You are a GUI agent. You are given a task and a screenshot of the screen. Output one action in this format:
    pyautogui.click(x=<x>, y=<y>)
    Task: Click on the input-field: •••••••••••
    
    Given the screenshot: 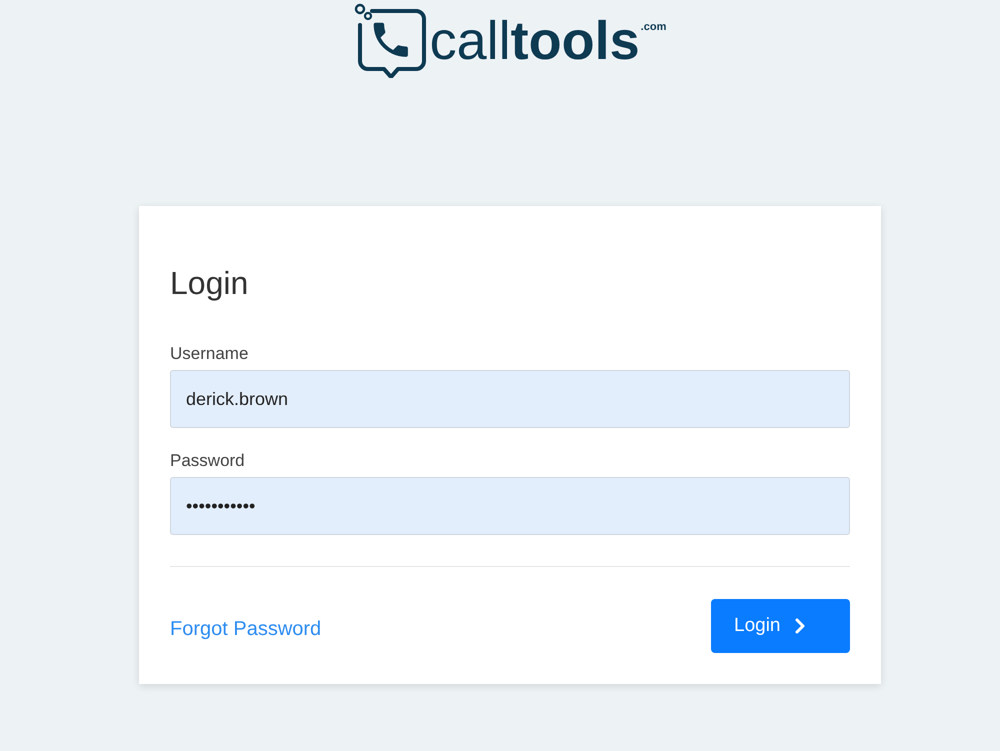 What is the action you would take?
    pyautogui.click(x=510, y=506)
    